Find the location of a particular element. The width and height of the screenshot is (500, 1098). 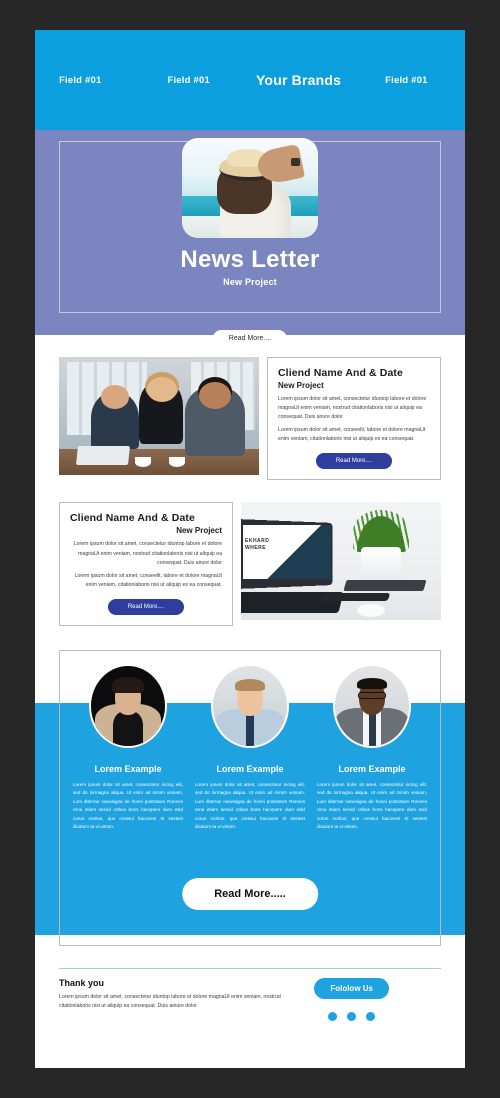

card-2-title: Cliend Name And & Date is located at coordinates (132, 518).